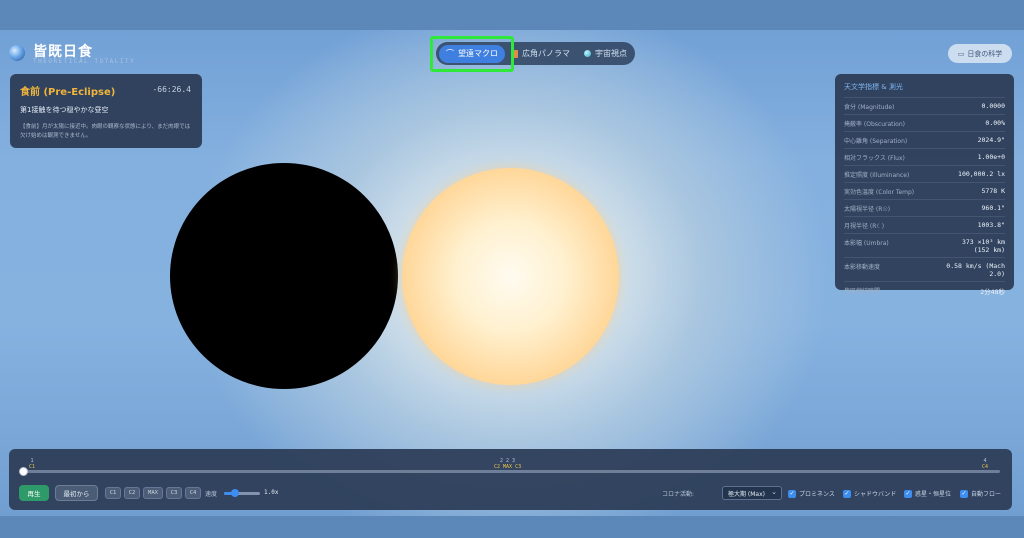 The height and width of the screenshot is (538, 1024). I want to click on mode-wide-panorama-button: 広角パノラマ, so click(541, 54).